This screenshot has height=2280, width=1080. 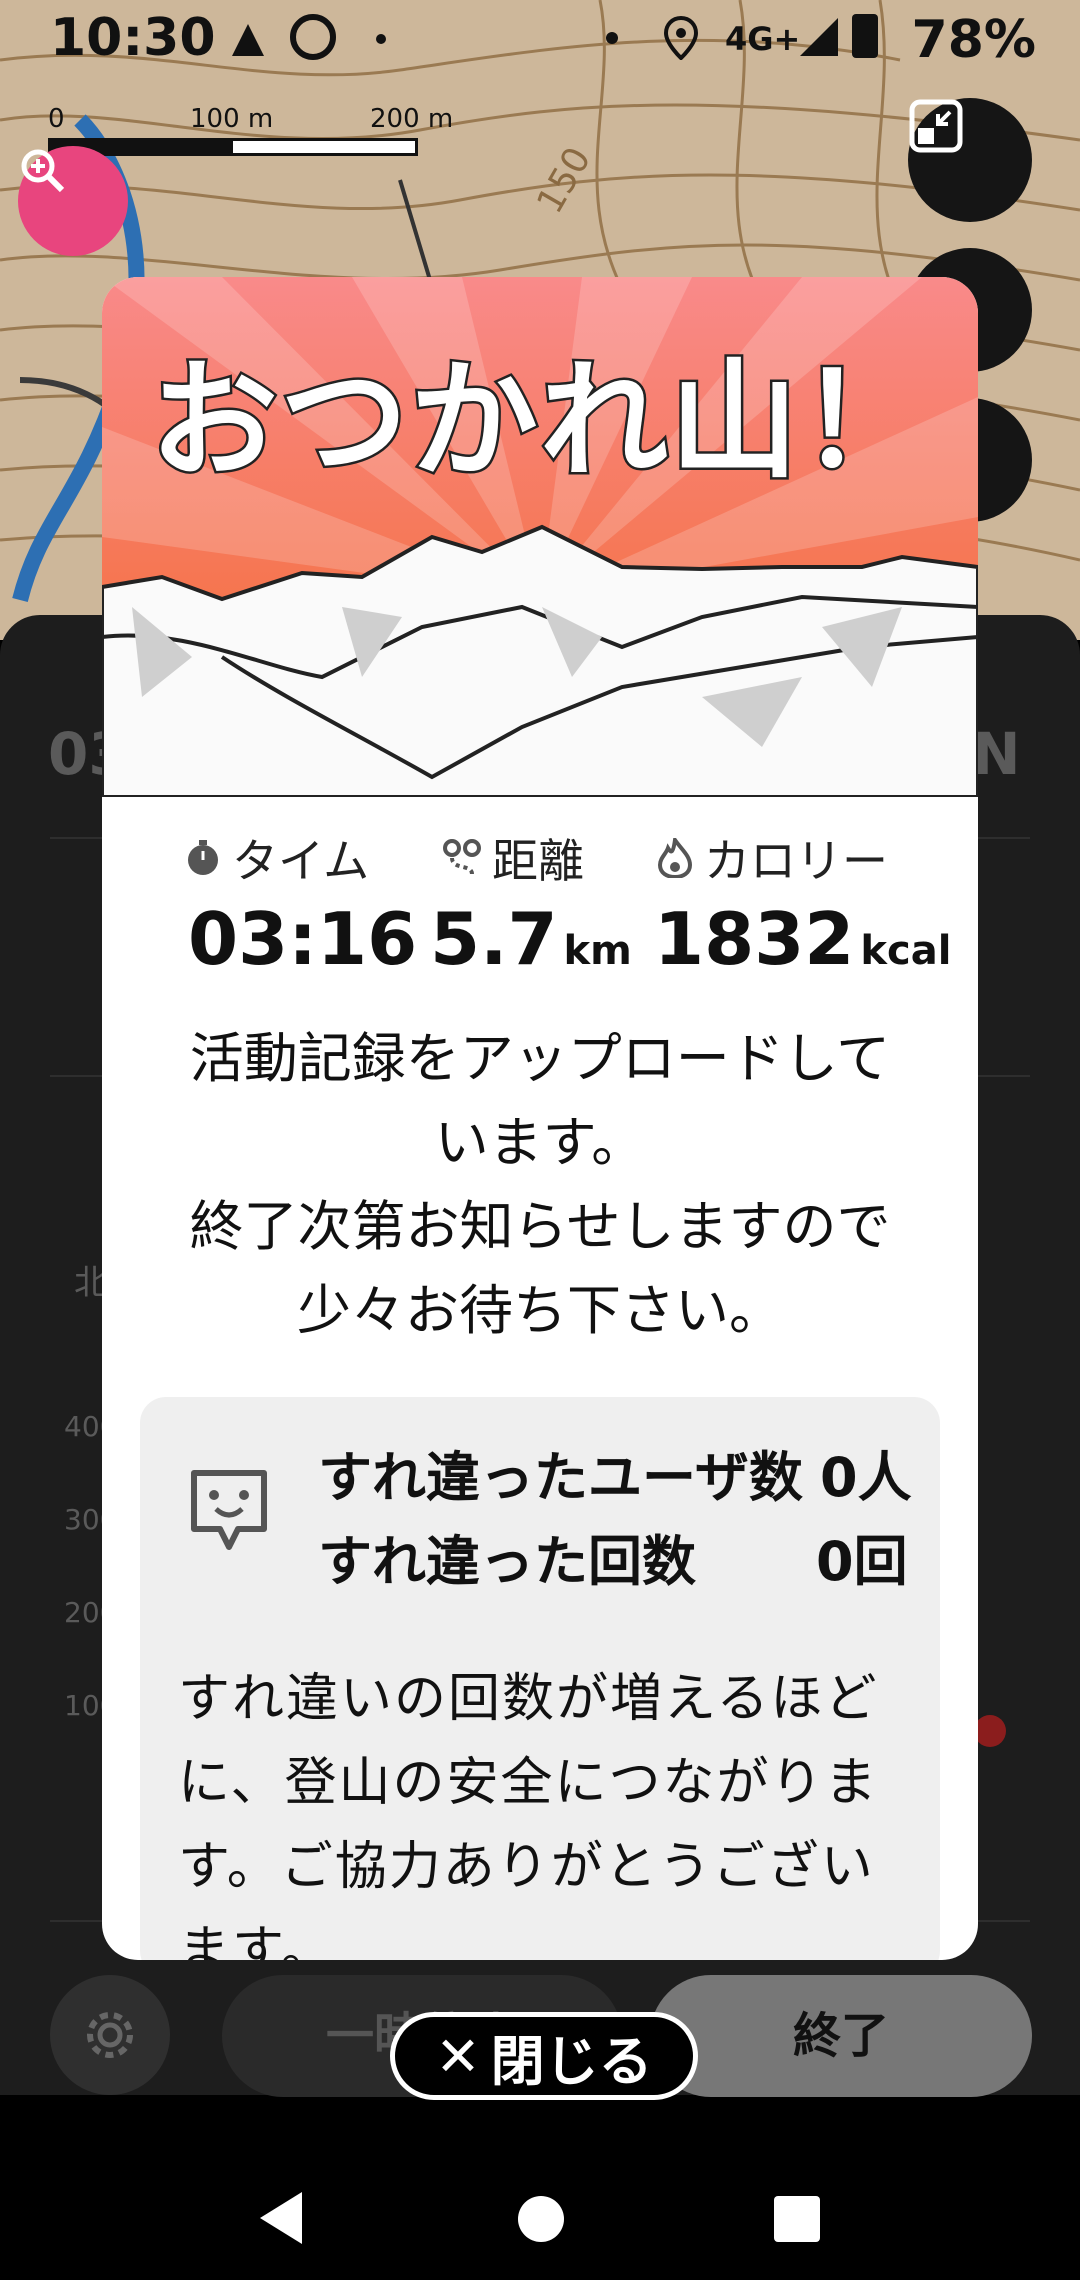 I want to click on close-icon: ✕, so click(x=458, y=2056).